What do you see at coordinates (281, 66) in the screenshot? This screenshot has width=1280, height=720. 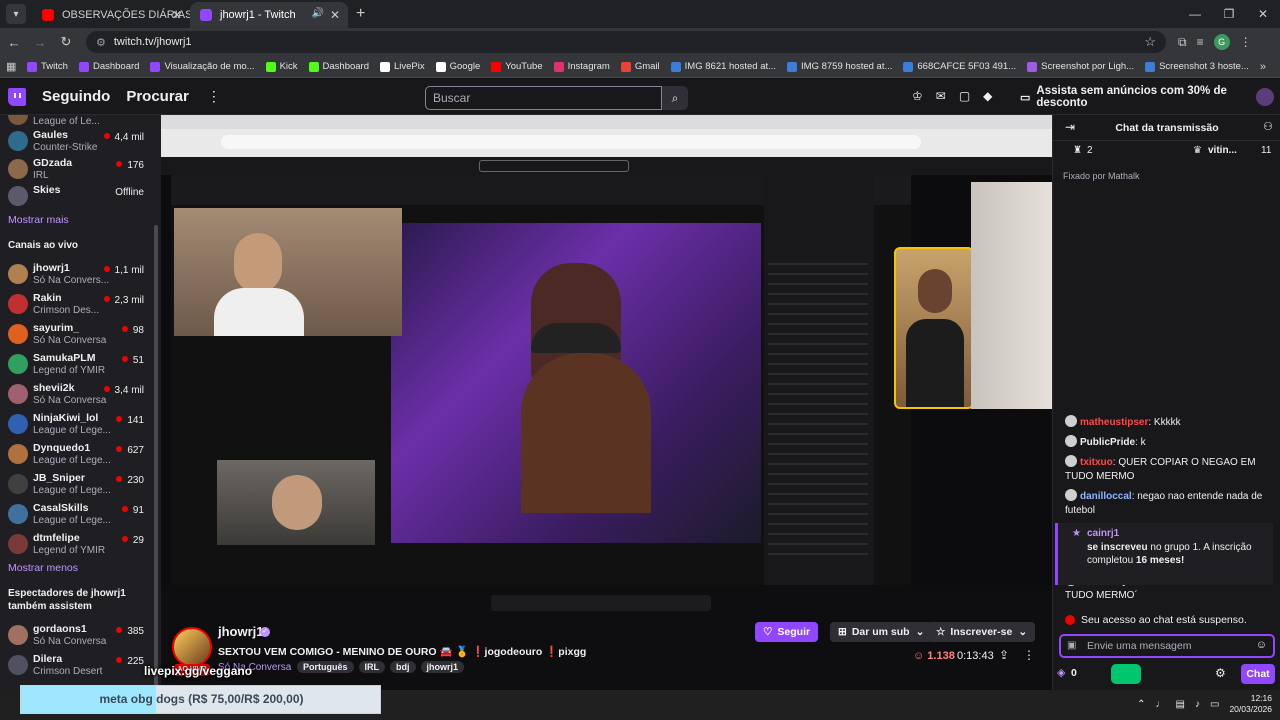 I see `bookmark-item: Kick` at bounding box center [281, 66].